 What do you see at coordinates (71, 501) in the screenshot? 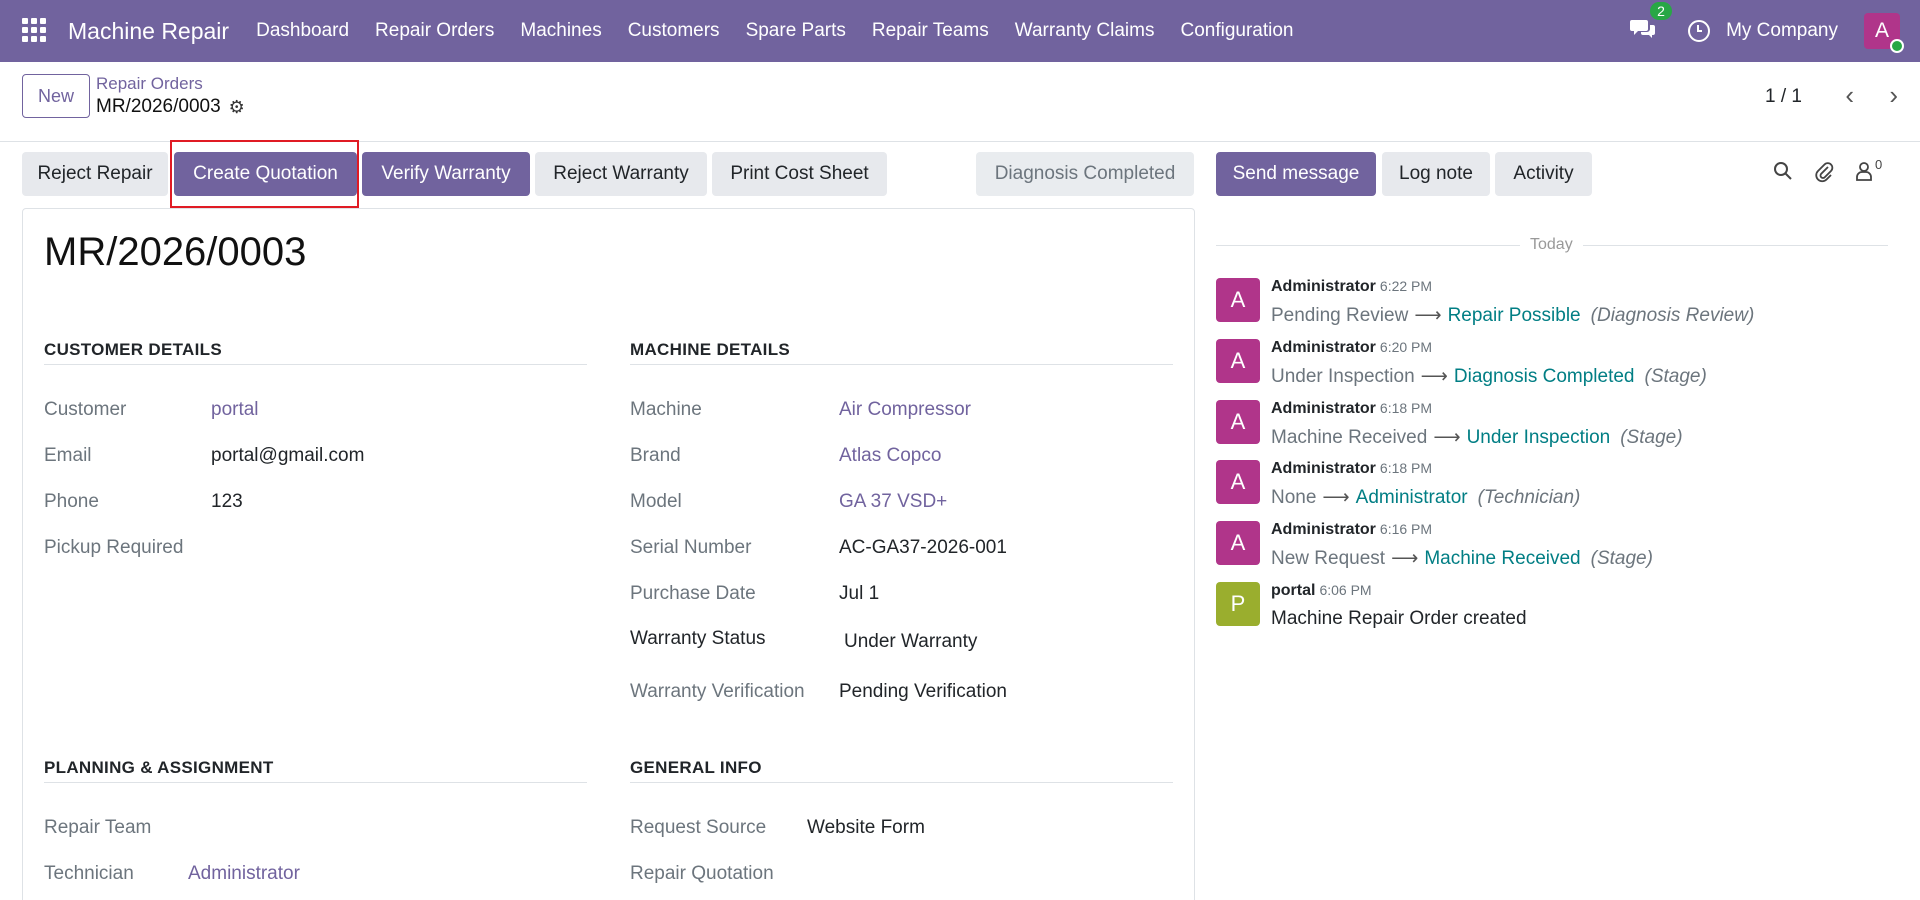
I see `phone-label: Phone` at bounding box center [71, 501].